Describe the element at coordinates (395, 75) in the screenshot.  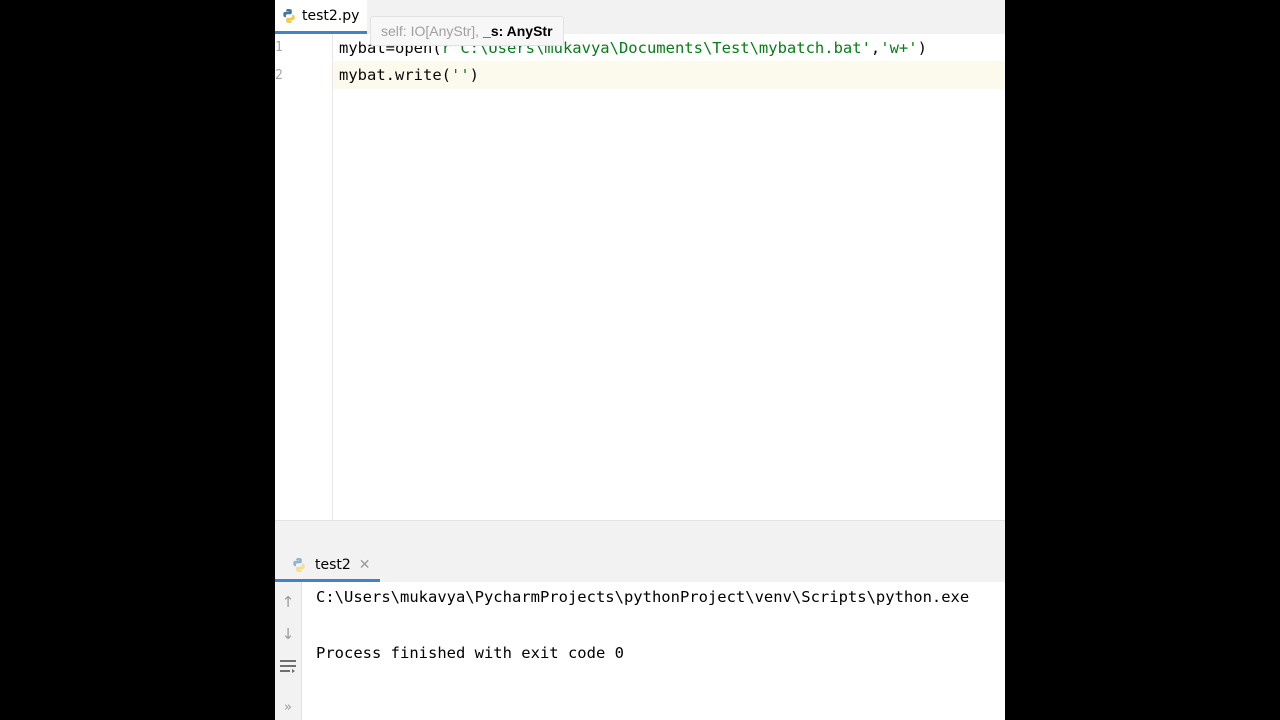
I see `code-token: mybat.write(` at that location.